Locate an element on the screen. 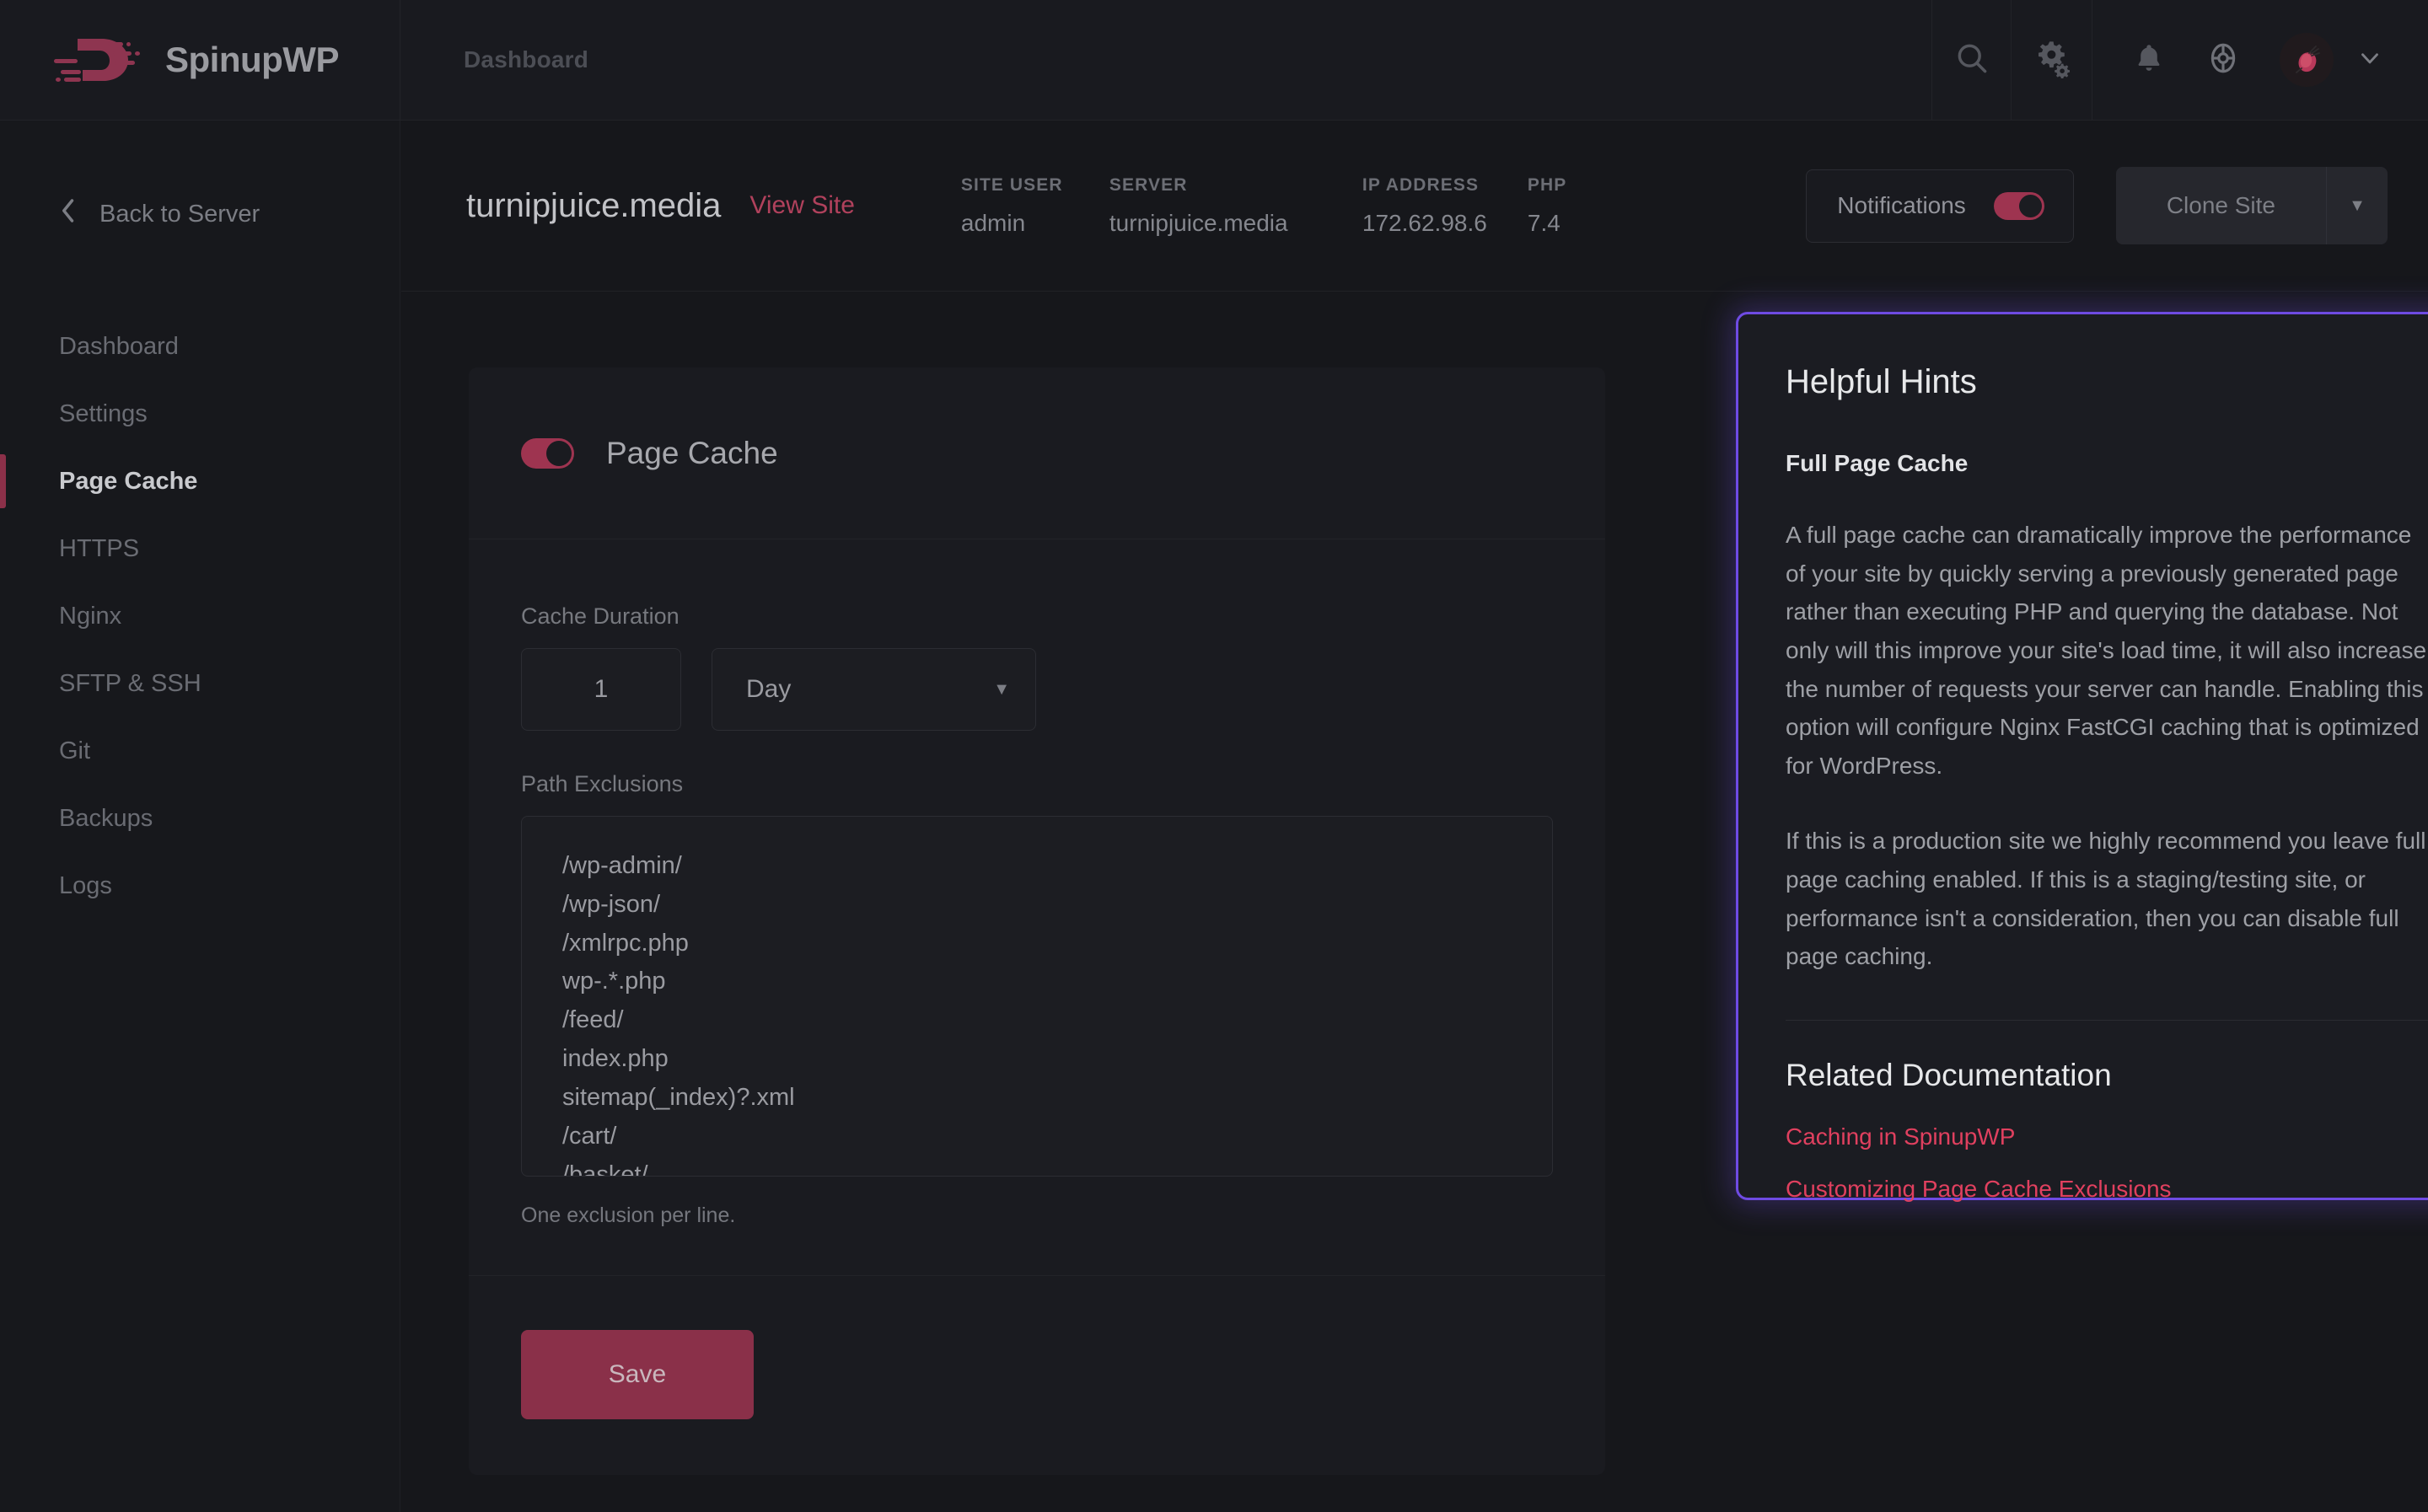 This screenshot has width=2428, height=1512. notifications-toggle-box: Notifications is located at coordinates (1940, 206).